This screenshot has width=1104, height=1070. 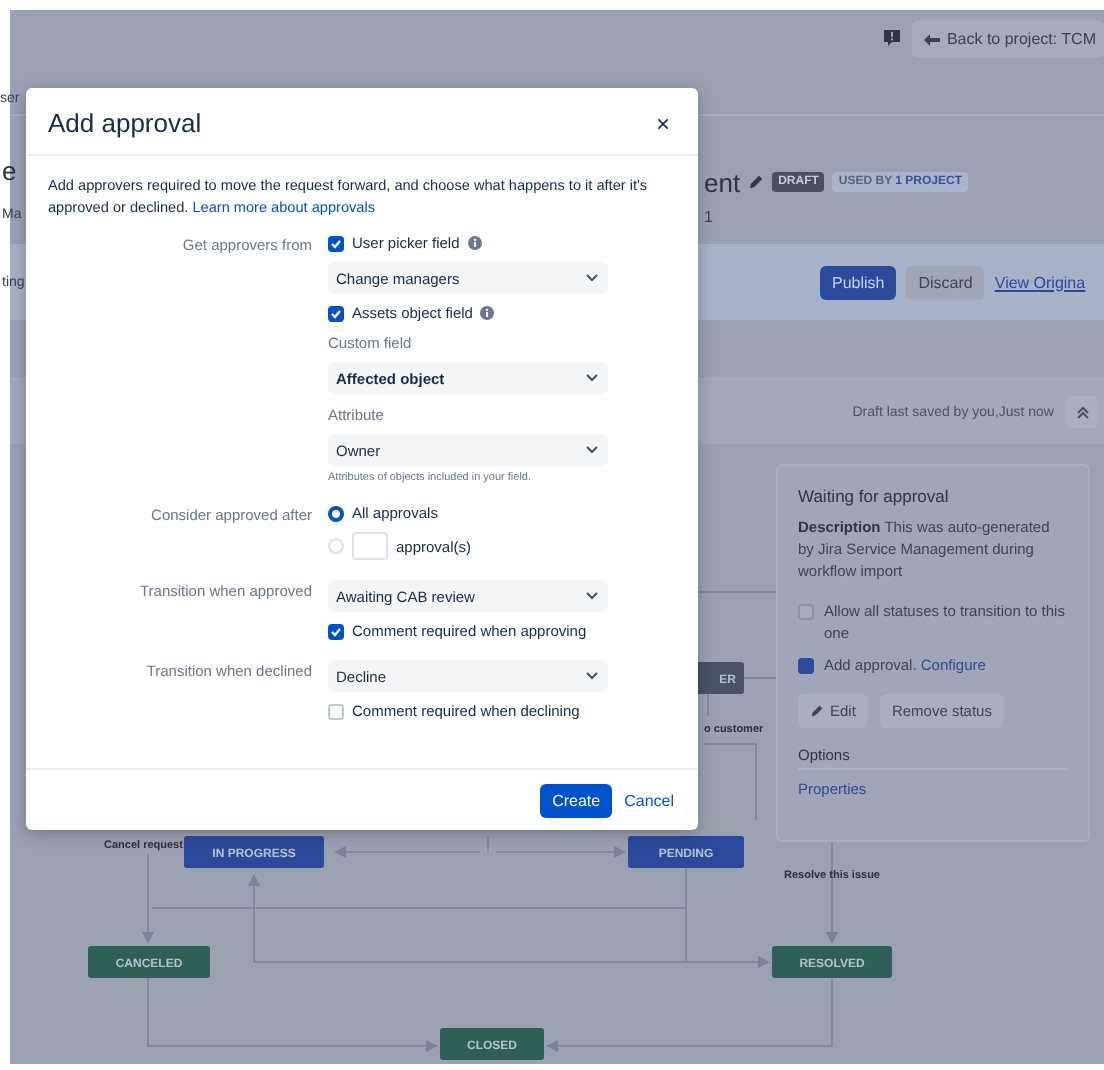 What do you see at coordinates (1040, 282) in the screenshot?
I see `view-original-link: View Origina` at bounding box center [1040, 282].